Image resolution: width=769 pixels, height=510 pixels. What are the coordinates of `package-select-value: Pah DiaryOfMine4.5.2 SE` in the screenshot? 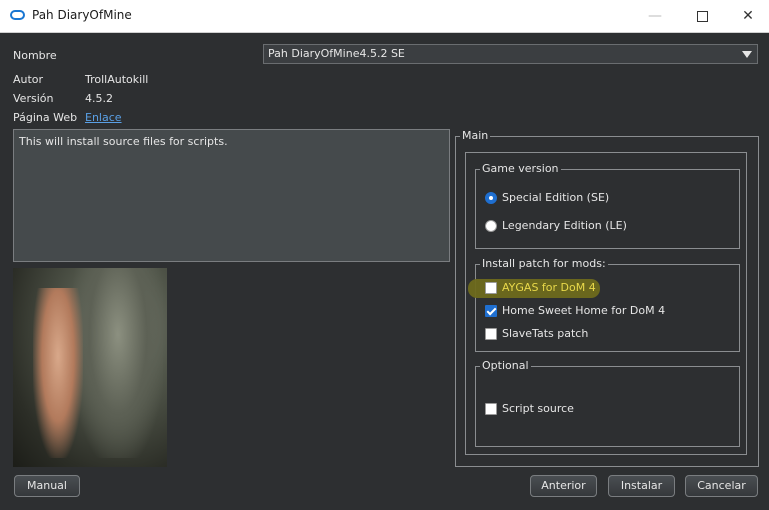 It's located at (336, 53).